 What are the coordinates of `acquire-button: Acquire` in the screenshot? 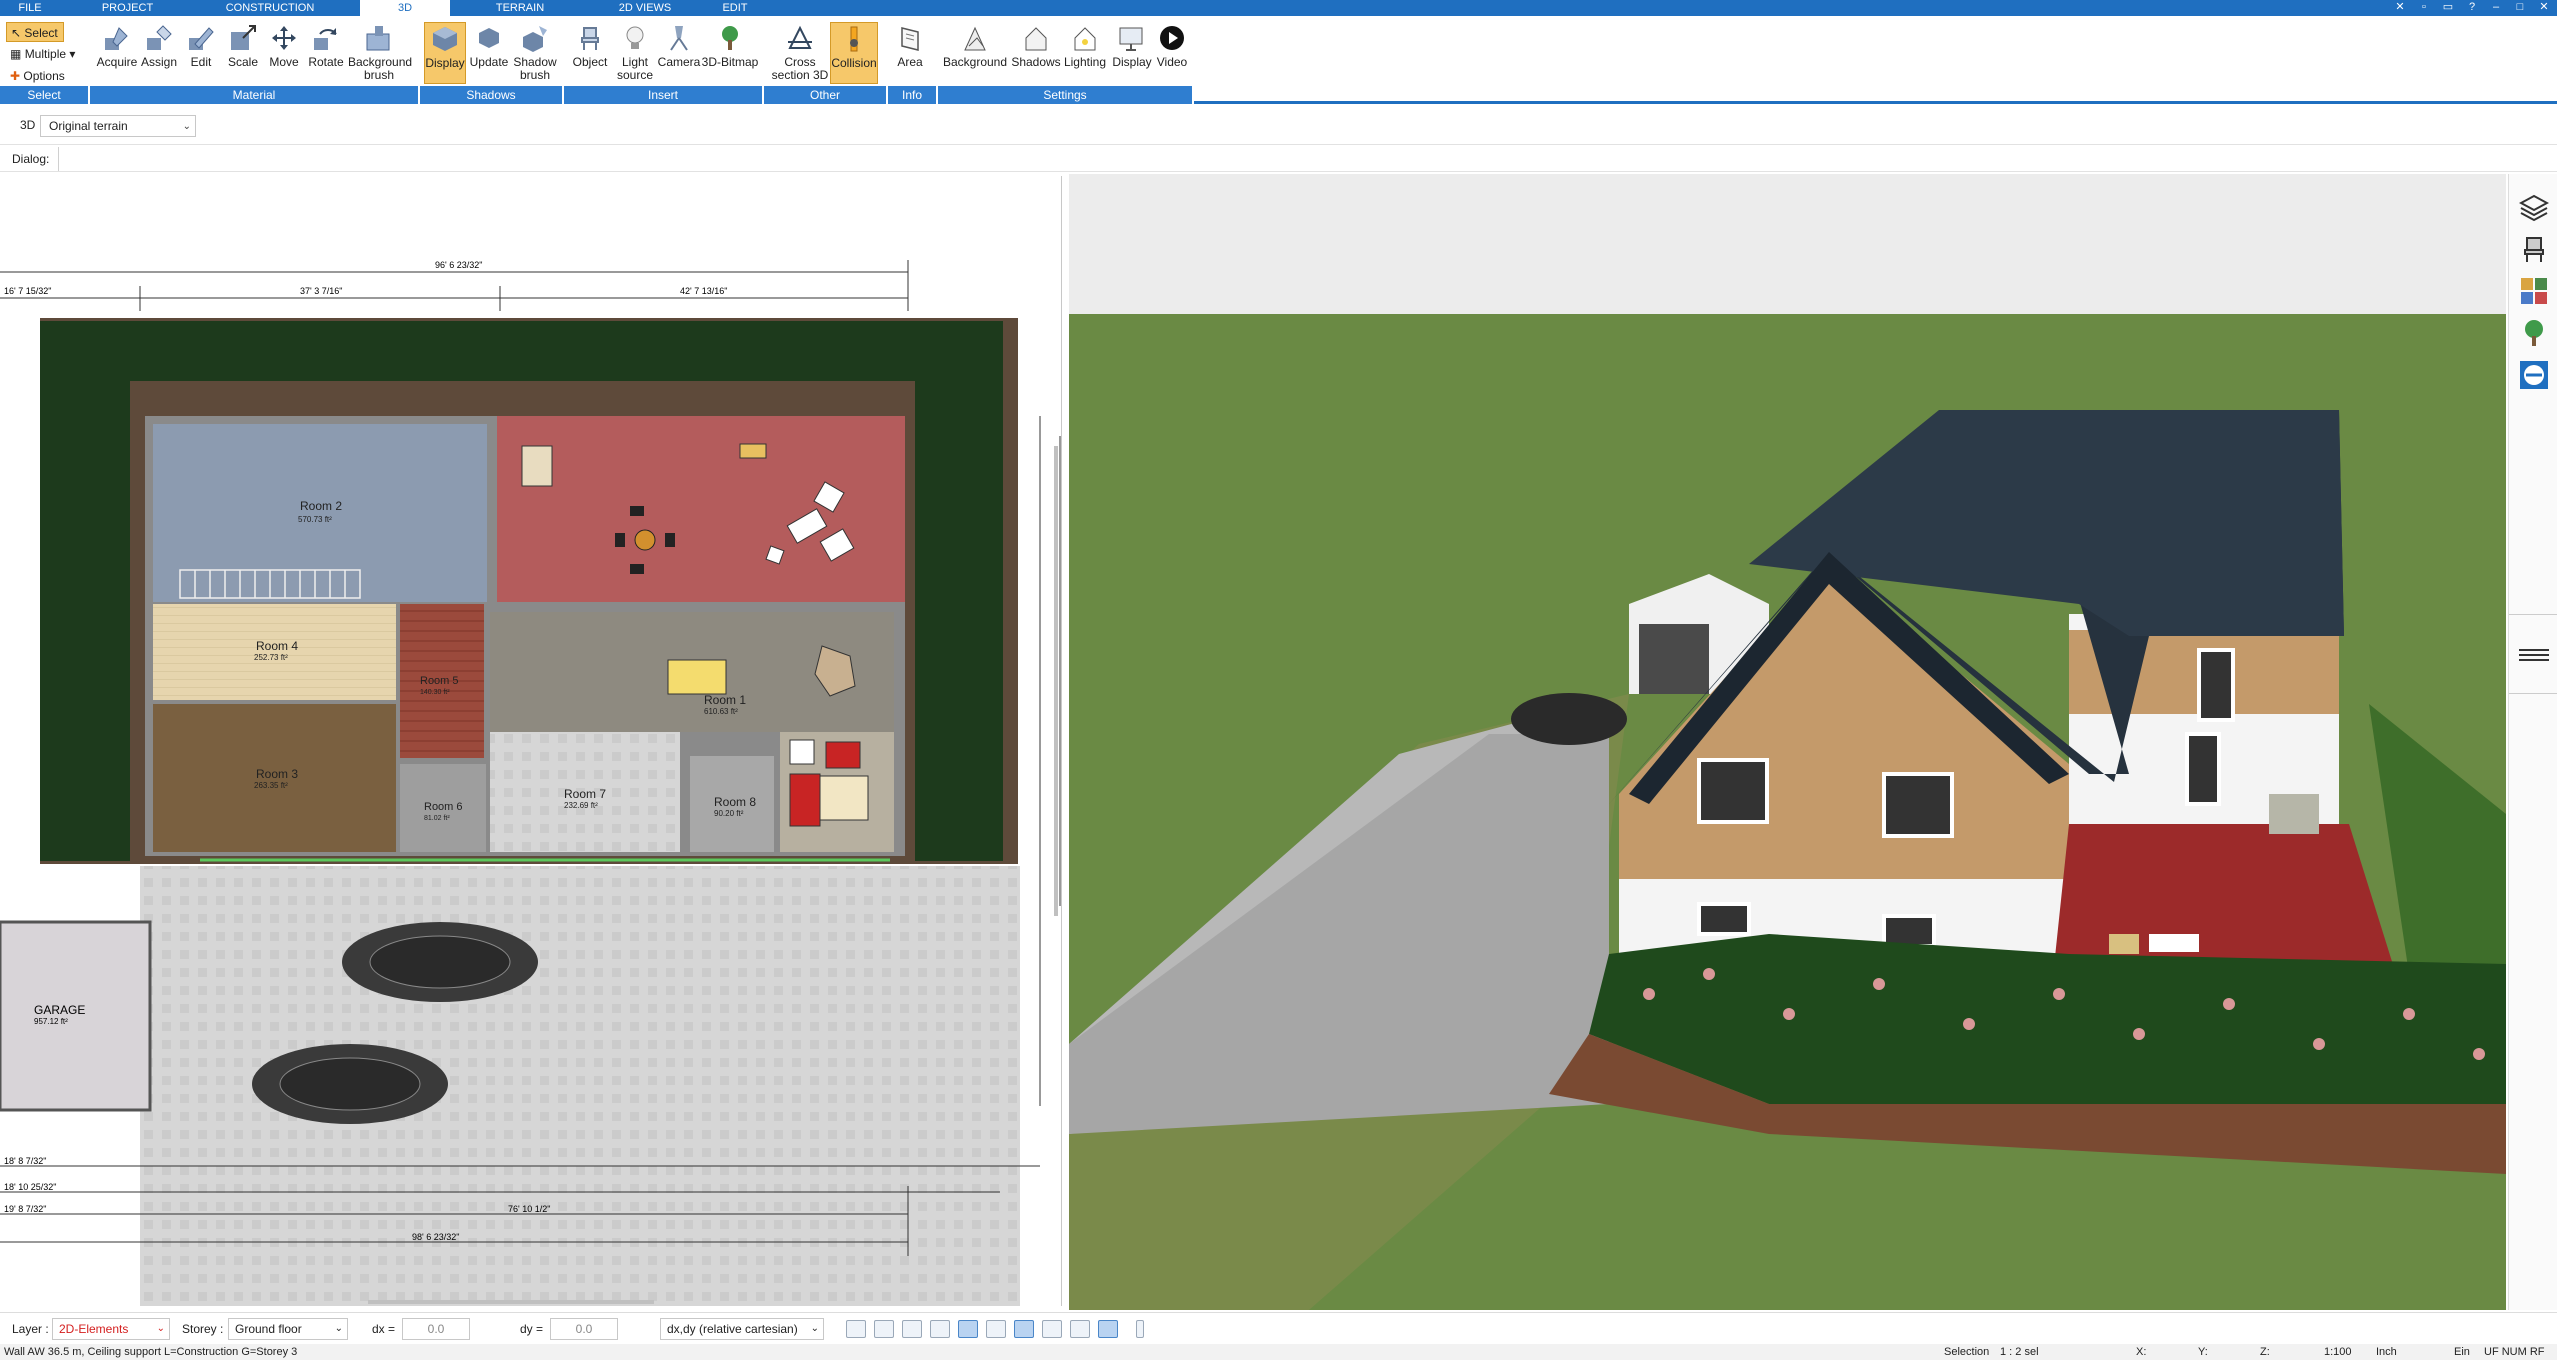 It's located at (117, 46).